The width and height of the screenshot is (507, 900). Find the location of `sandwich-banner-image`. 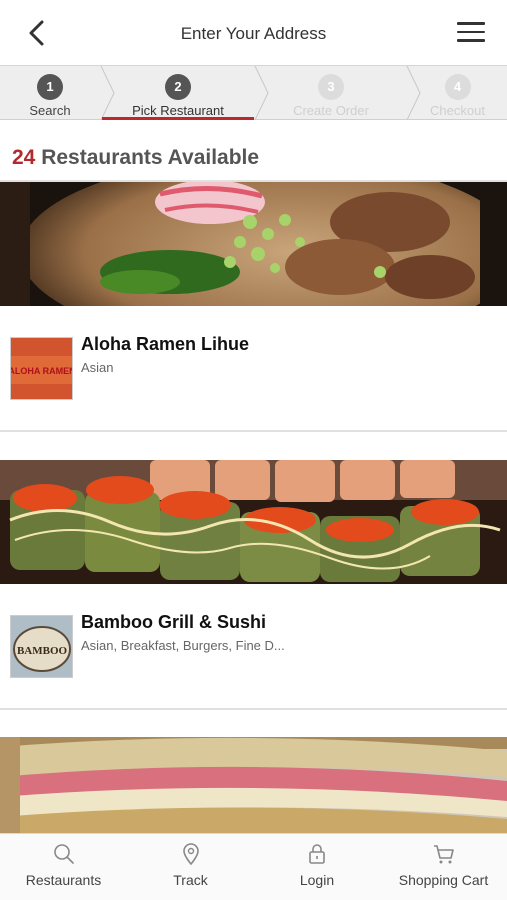

sandwich-banner-image is located at coordinates (253, 785).